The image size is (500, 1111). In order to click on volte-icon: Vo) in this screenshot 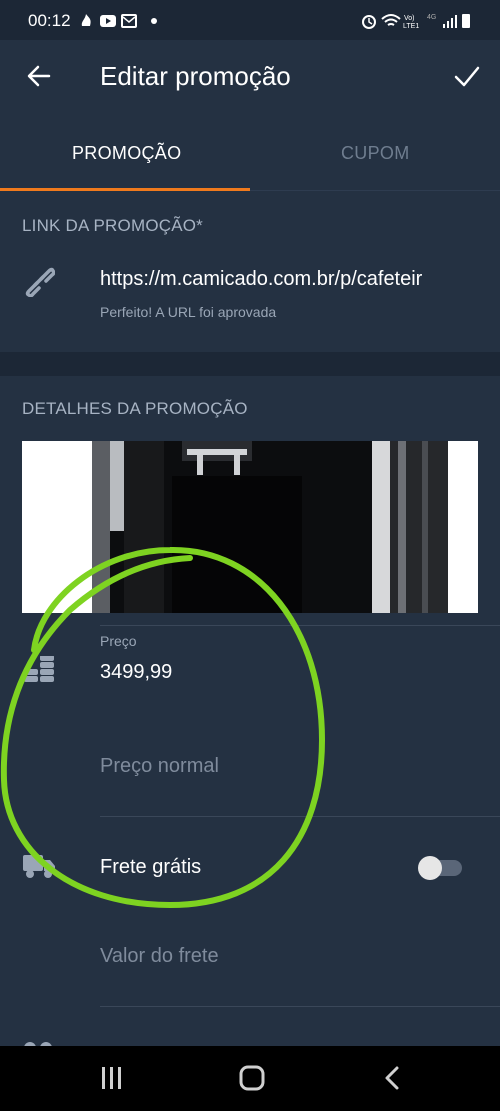, I will do `click(409, 18)`.